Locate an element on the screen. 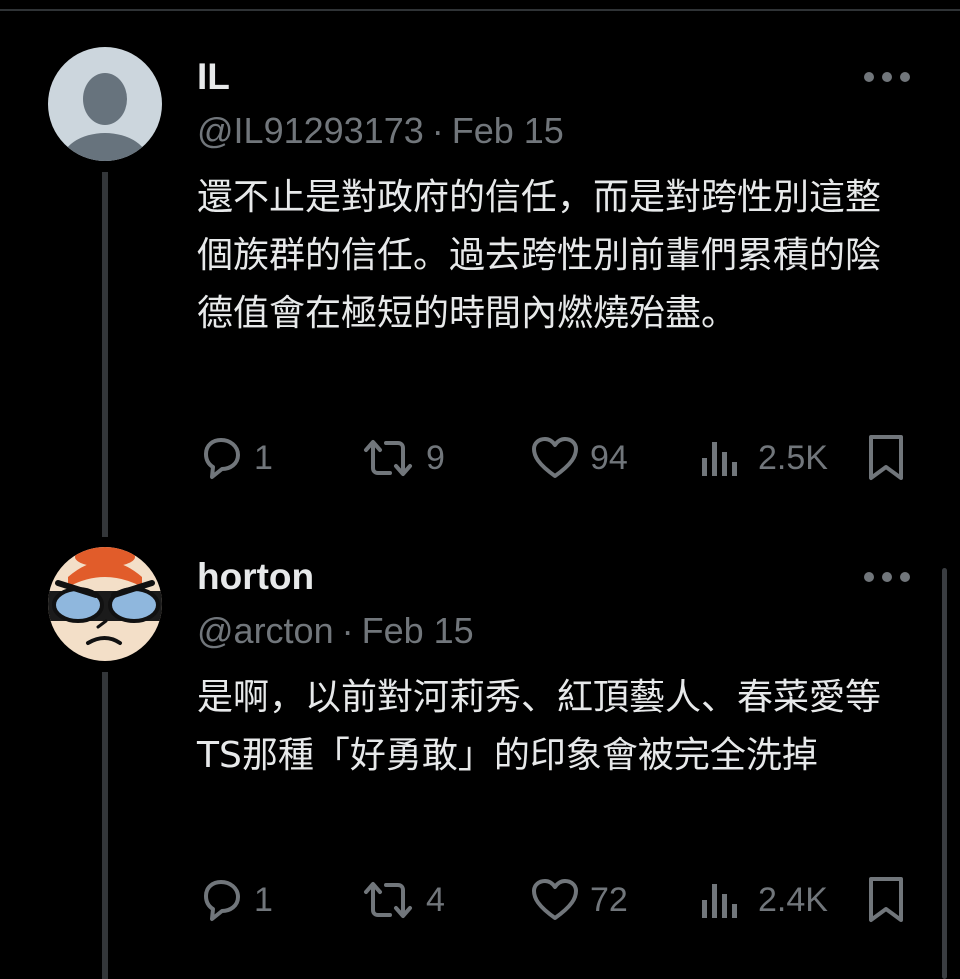 Image resolution: width=960 pixels, height=979 pixels. cartoon-avatar-icon is located at coordinates (105, 604).